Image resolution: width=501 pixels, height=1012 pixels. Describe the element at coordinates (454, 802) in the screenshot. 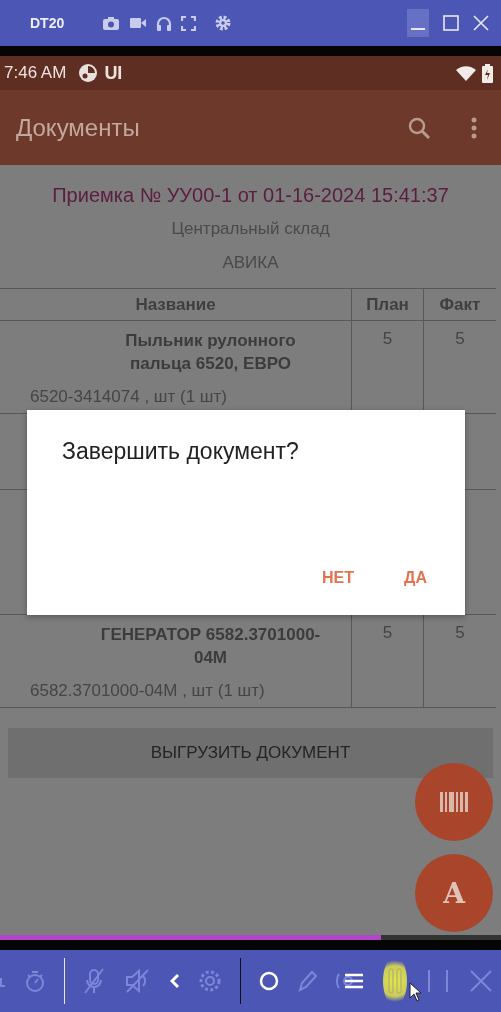

I see `barcode-icon` at that location.